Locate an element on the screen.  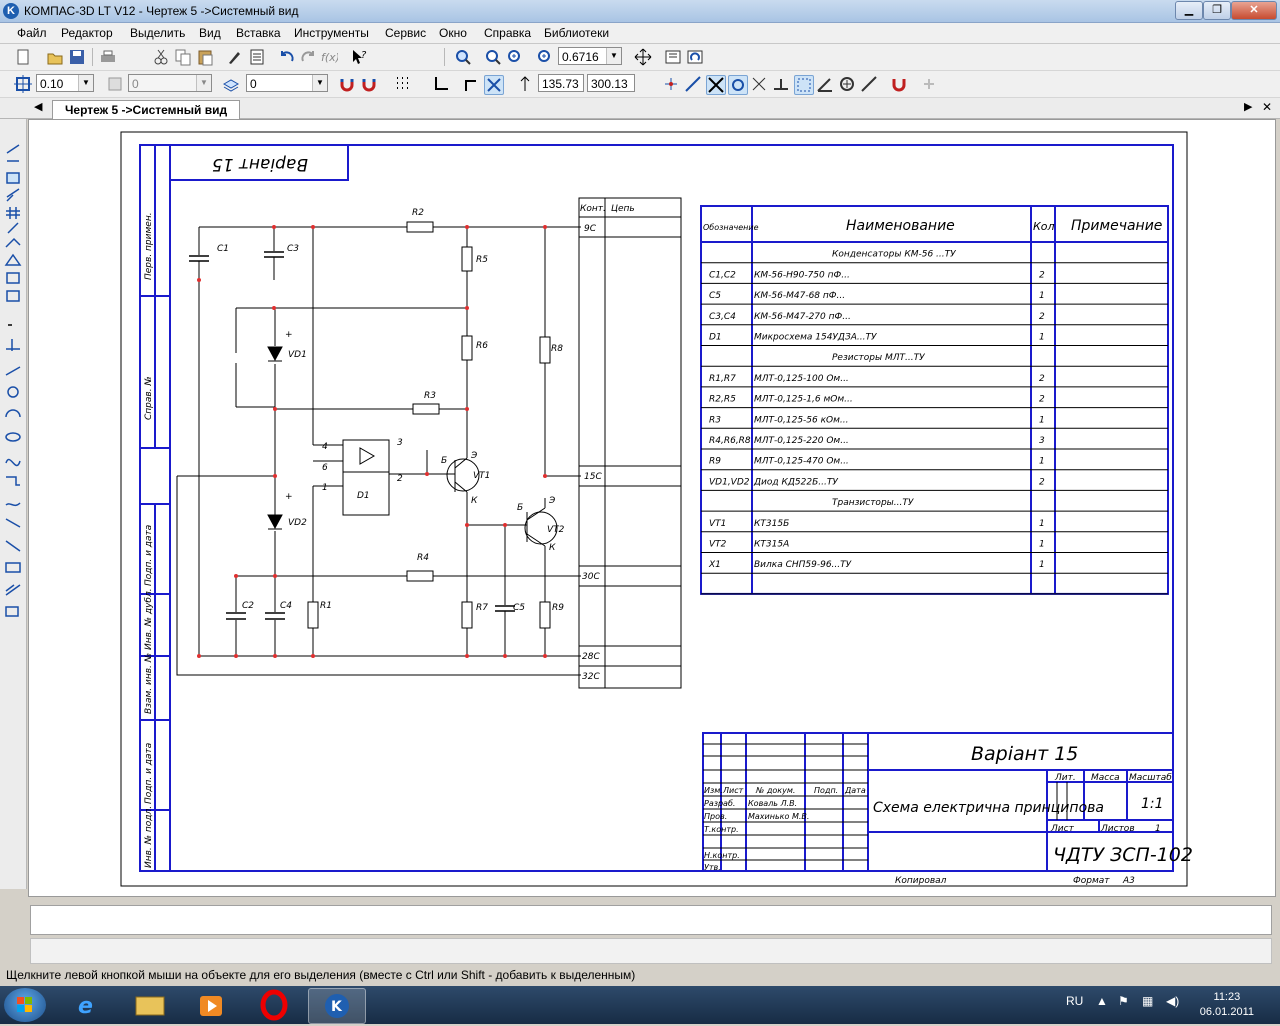
snap-grid-point-button is located at coordinates (804, 85).